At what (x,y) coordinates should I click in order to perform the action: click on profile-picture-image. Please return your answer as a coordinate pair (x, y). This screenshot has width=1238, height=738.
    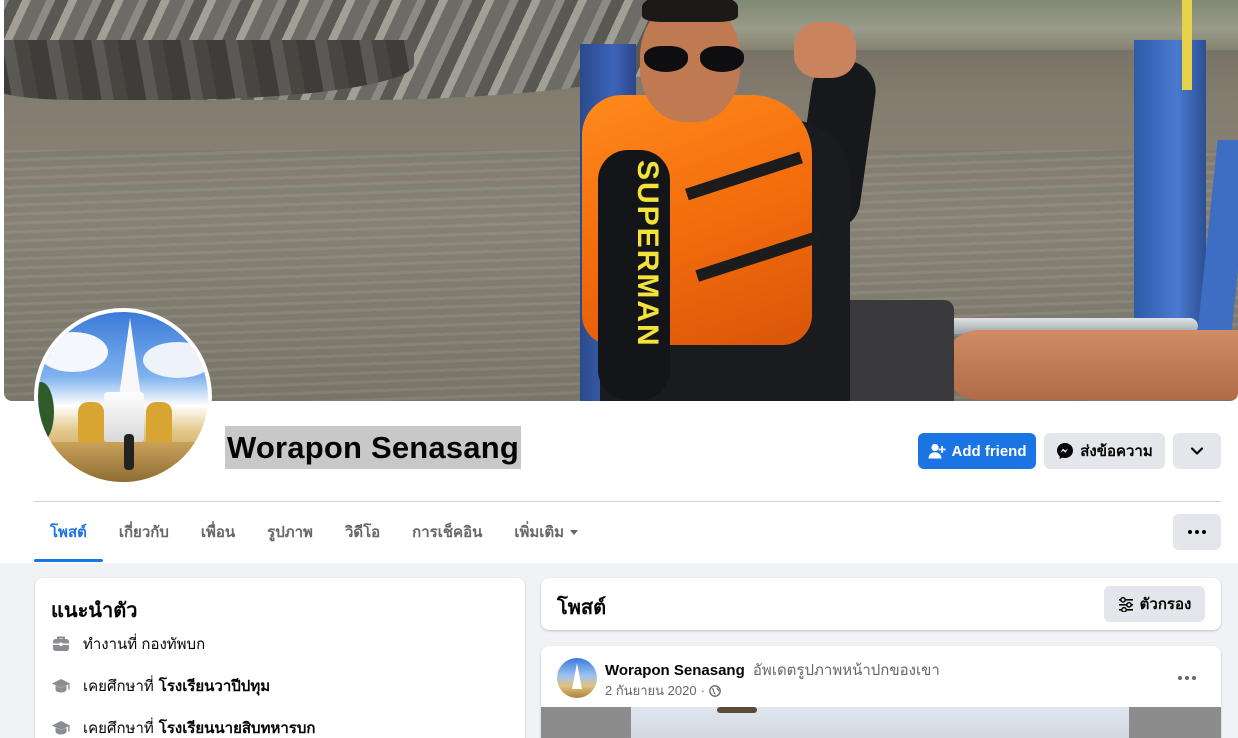
    Looking at the image, I should click on (123, 397).